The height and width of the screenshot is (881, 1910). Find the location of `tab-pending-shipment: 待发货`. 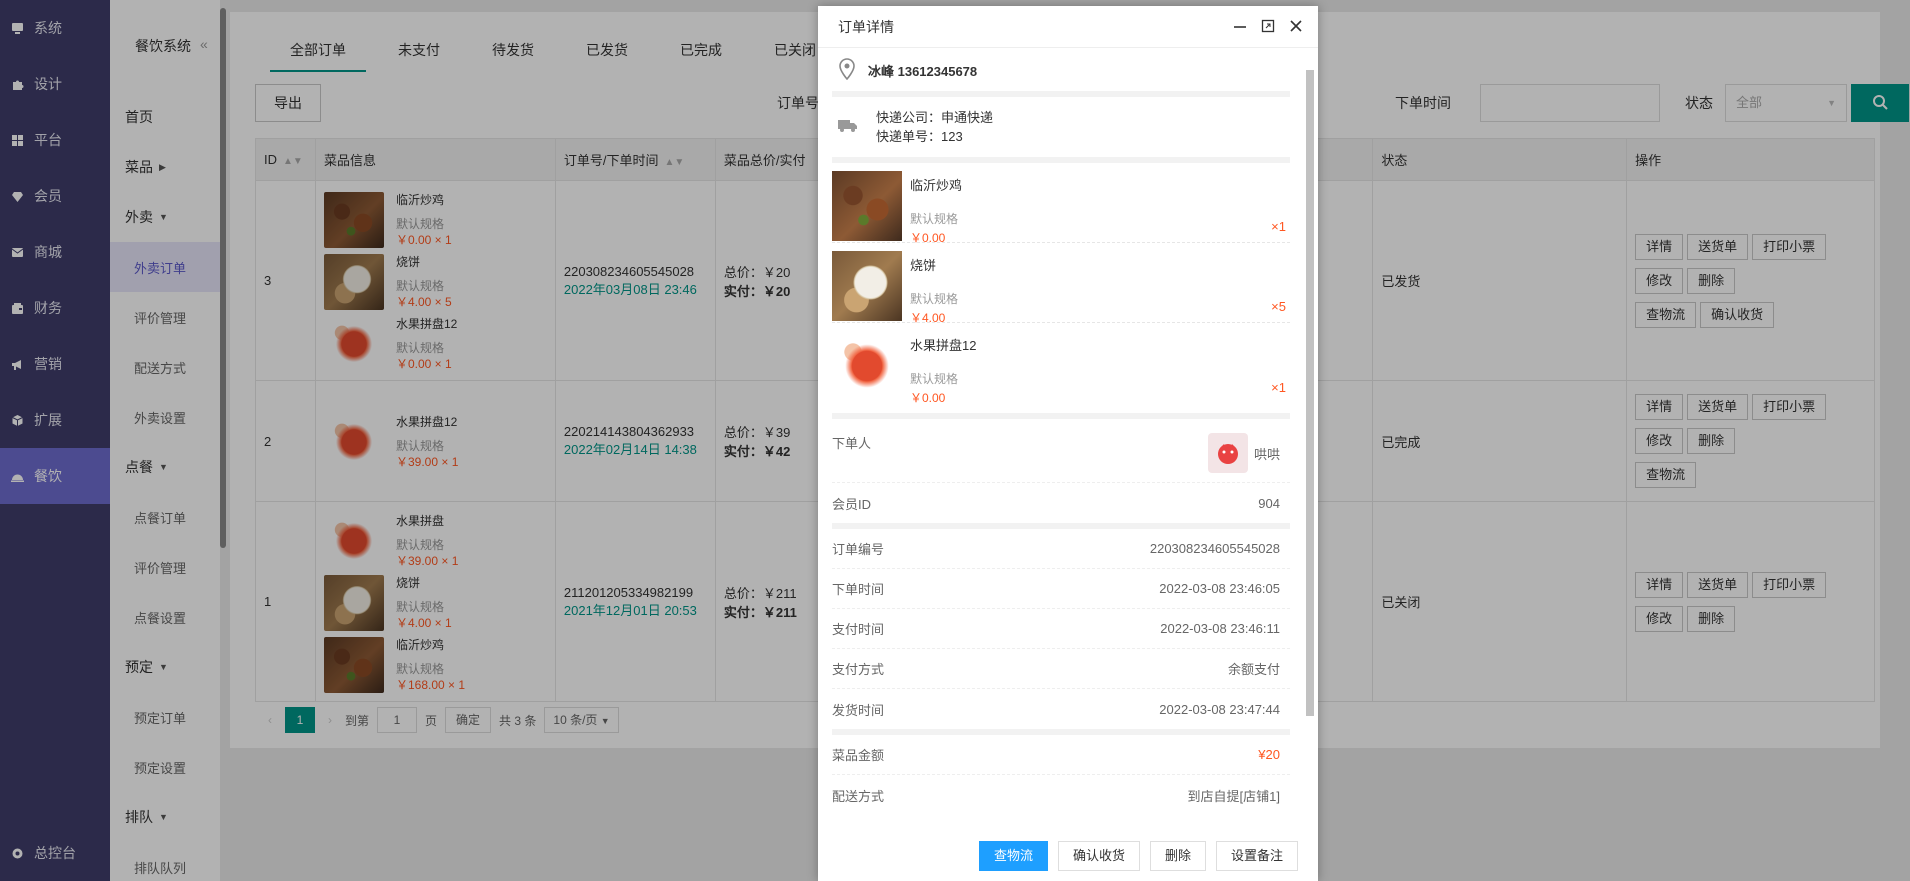

tab-pending-shipment: 待发货 is located at coordinates (513, 42).